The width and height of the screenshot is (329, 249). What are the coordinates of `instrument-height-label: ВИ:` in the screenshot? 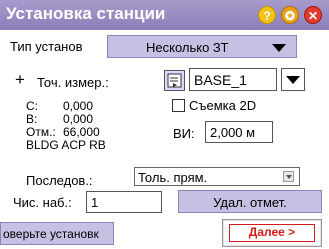 It's located at (184, 133).